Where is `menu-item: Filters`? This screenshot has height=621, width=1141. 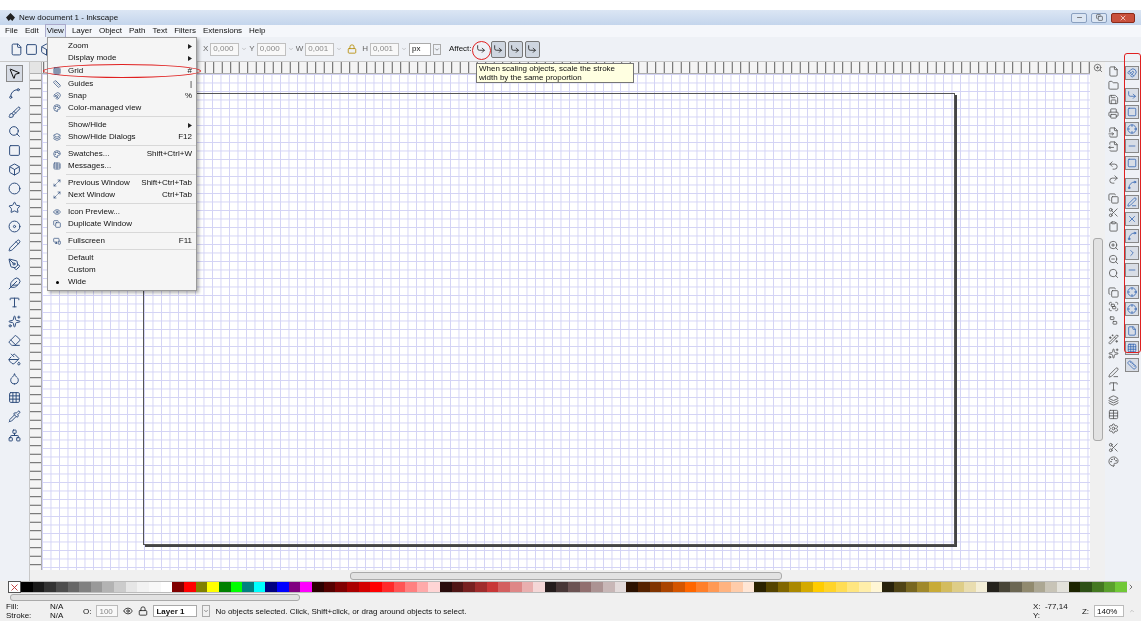 menu-item: Filters is located at coordinates (185, 31).